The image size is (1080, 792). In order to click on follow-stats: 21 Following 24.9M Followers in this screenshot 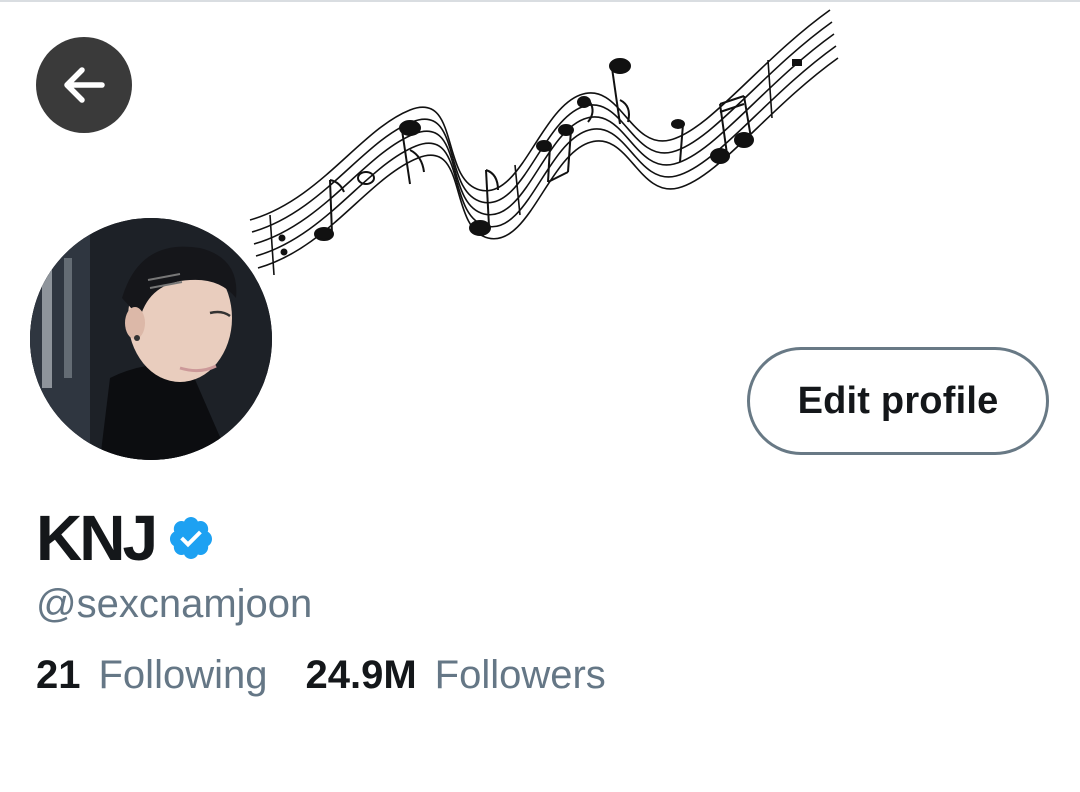, I will do `click(321, 675)`.